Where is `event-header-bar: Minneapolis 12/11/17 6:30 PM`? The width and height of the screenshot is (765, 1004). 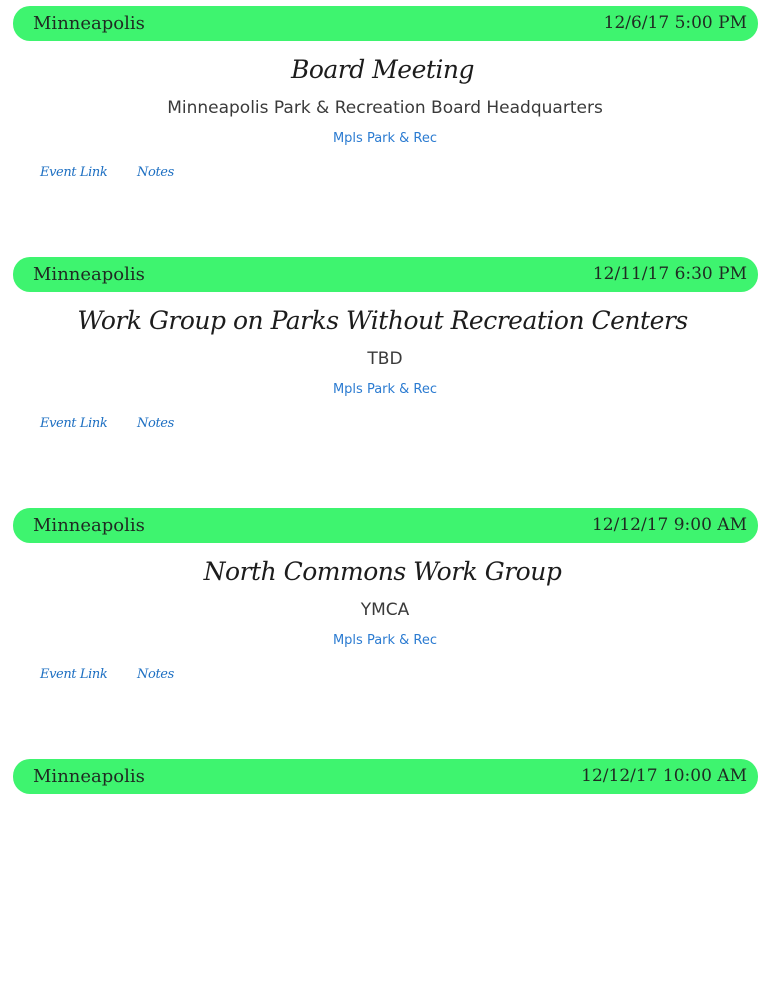 event-header-bar: Minneapolis 12/11/17 6:30 PM is located at coordinates (385, 274).